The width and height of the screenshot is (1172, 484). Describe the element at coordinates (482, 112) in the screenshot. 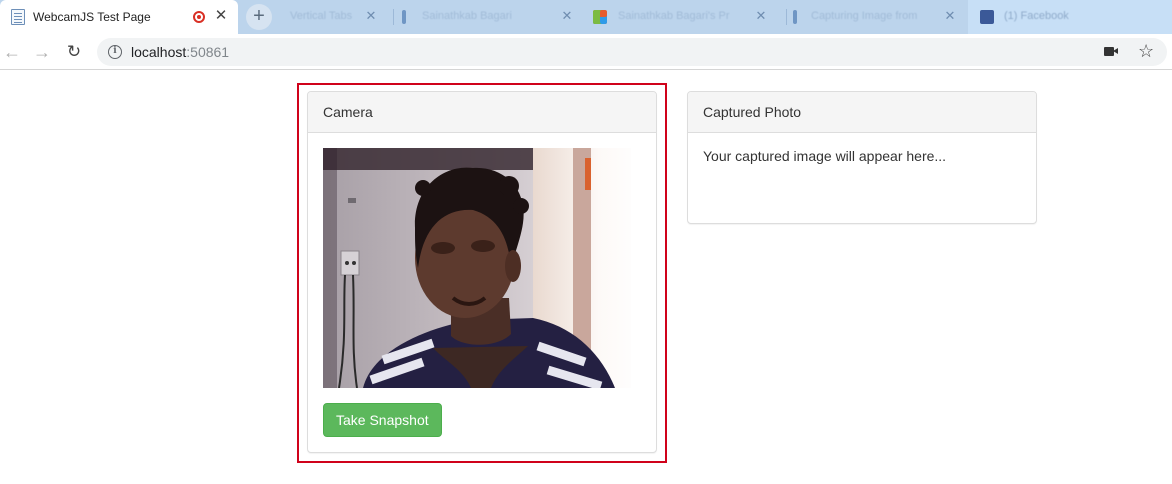

I see `camera-panel-heading: Camera` at that location.